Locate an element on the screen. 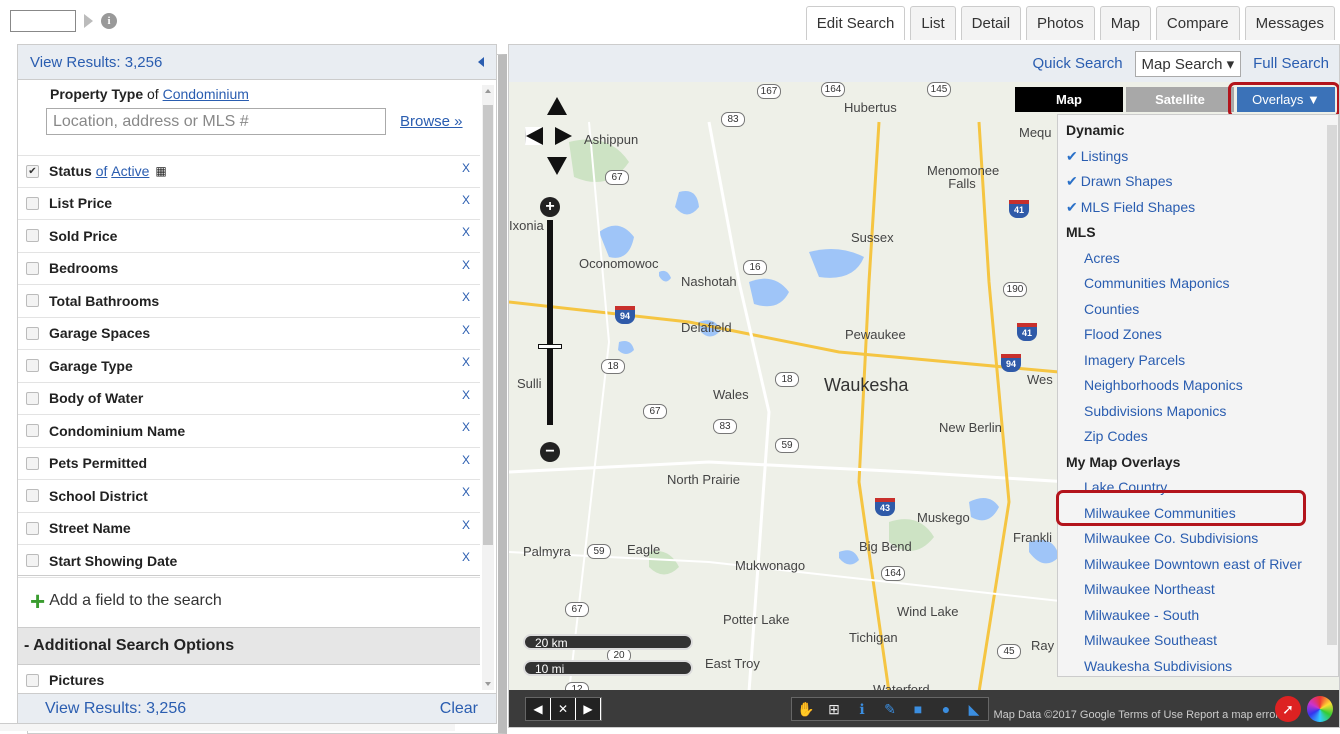  color-wheel-icon is located at coordinates (1320, 709).